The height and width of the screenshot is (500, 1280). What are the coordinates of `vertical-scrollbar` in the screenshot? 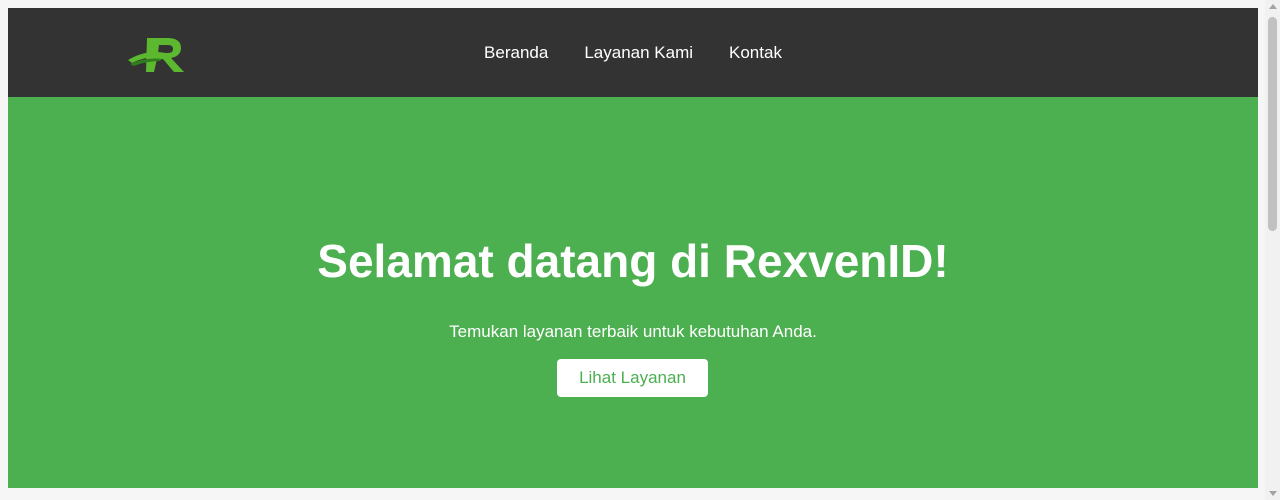 It's located at (1272, 250).